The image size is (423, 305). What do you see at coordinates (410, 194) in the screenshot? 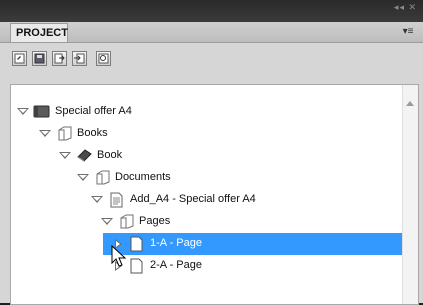
I see `tree-scrollbar` at bounding box center [410, 194].